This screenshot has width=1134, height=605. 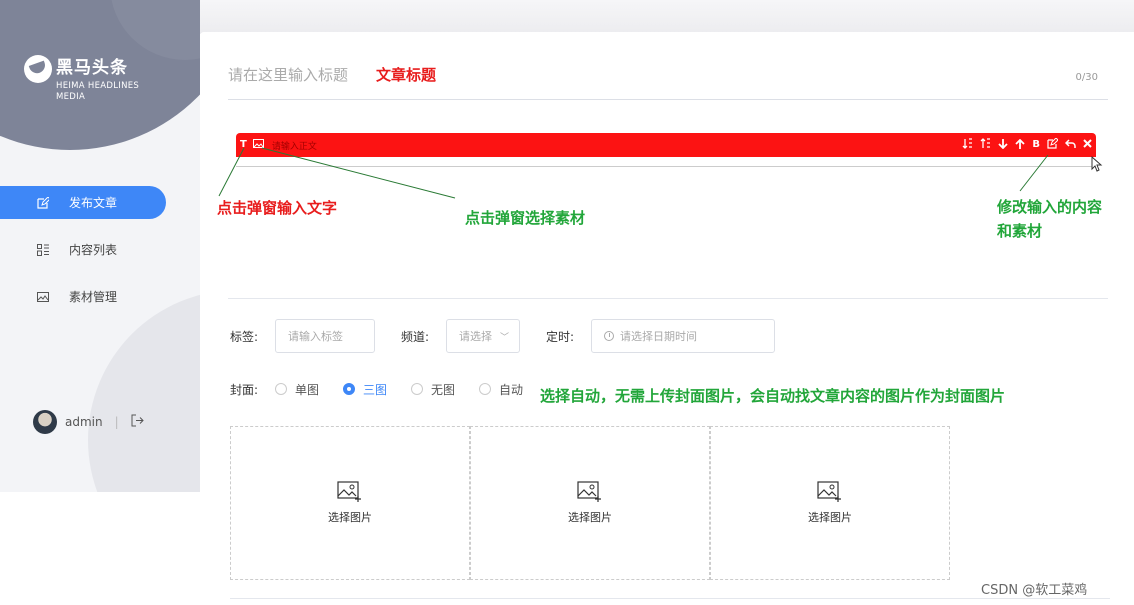 What do you see at coordinates (252, 336) in the screenshot?
I see `tag-label: 标签:` at bounding box center [252, 336].